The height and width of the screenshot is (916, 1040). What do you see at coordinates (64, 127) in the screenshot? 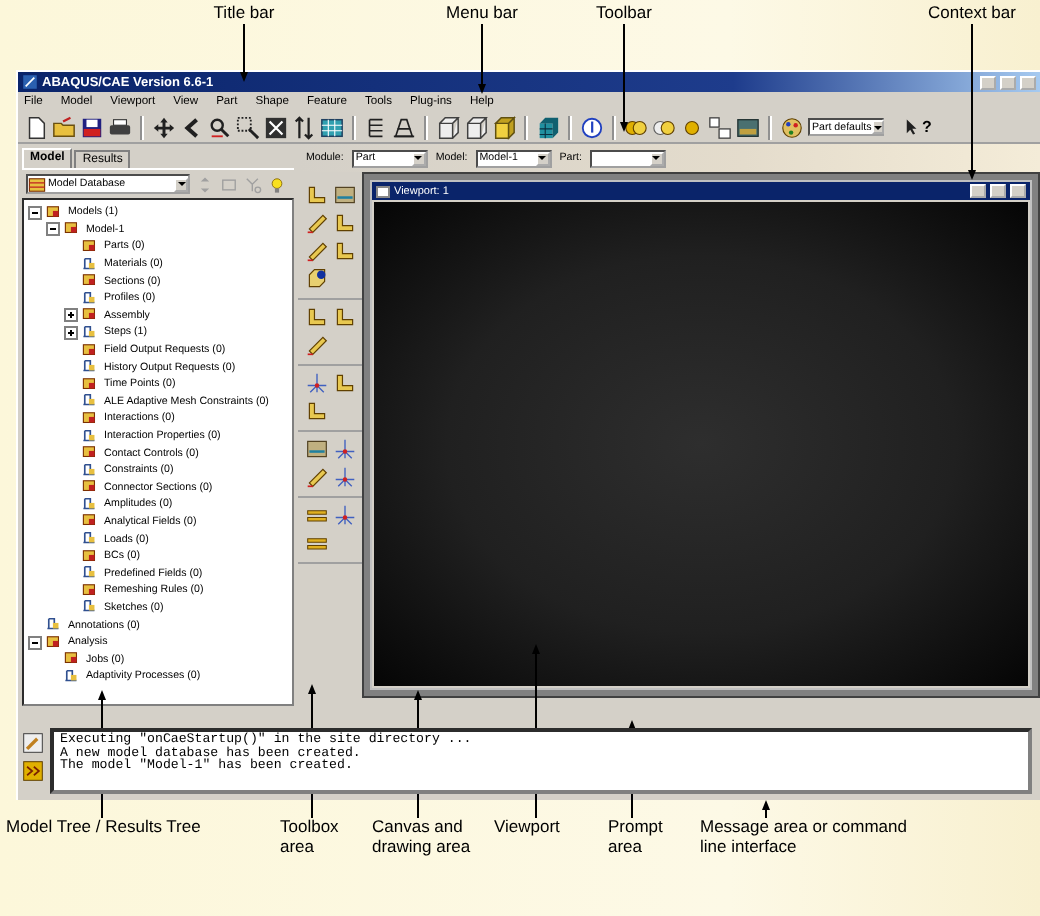
I see `open-folder-icon` at bounding box center [64, 127].